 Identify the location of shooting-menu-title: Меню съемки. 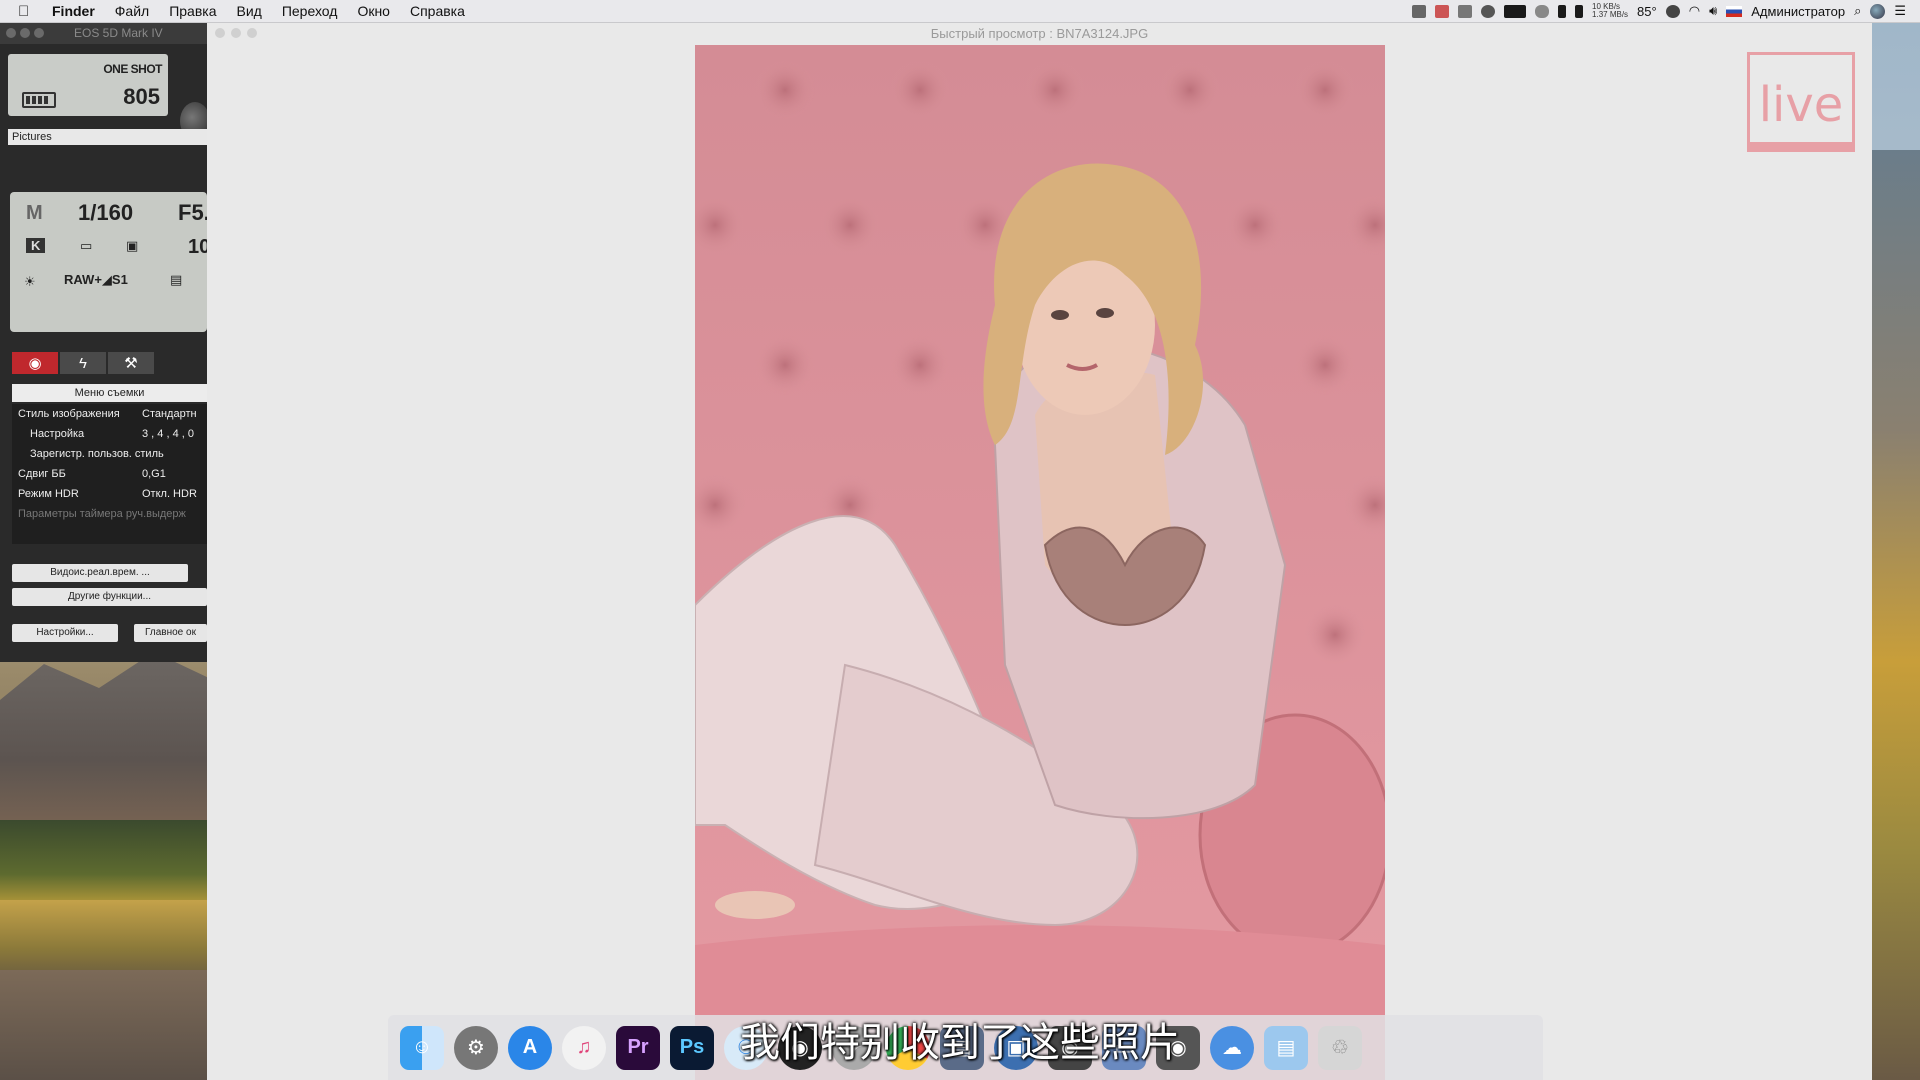
(109, 393).